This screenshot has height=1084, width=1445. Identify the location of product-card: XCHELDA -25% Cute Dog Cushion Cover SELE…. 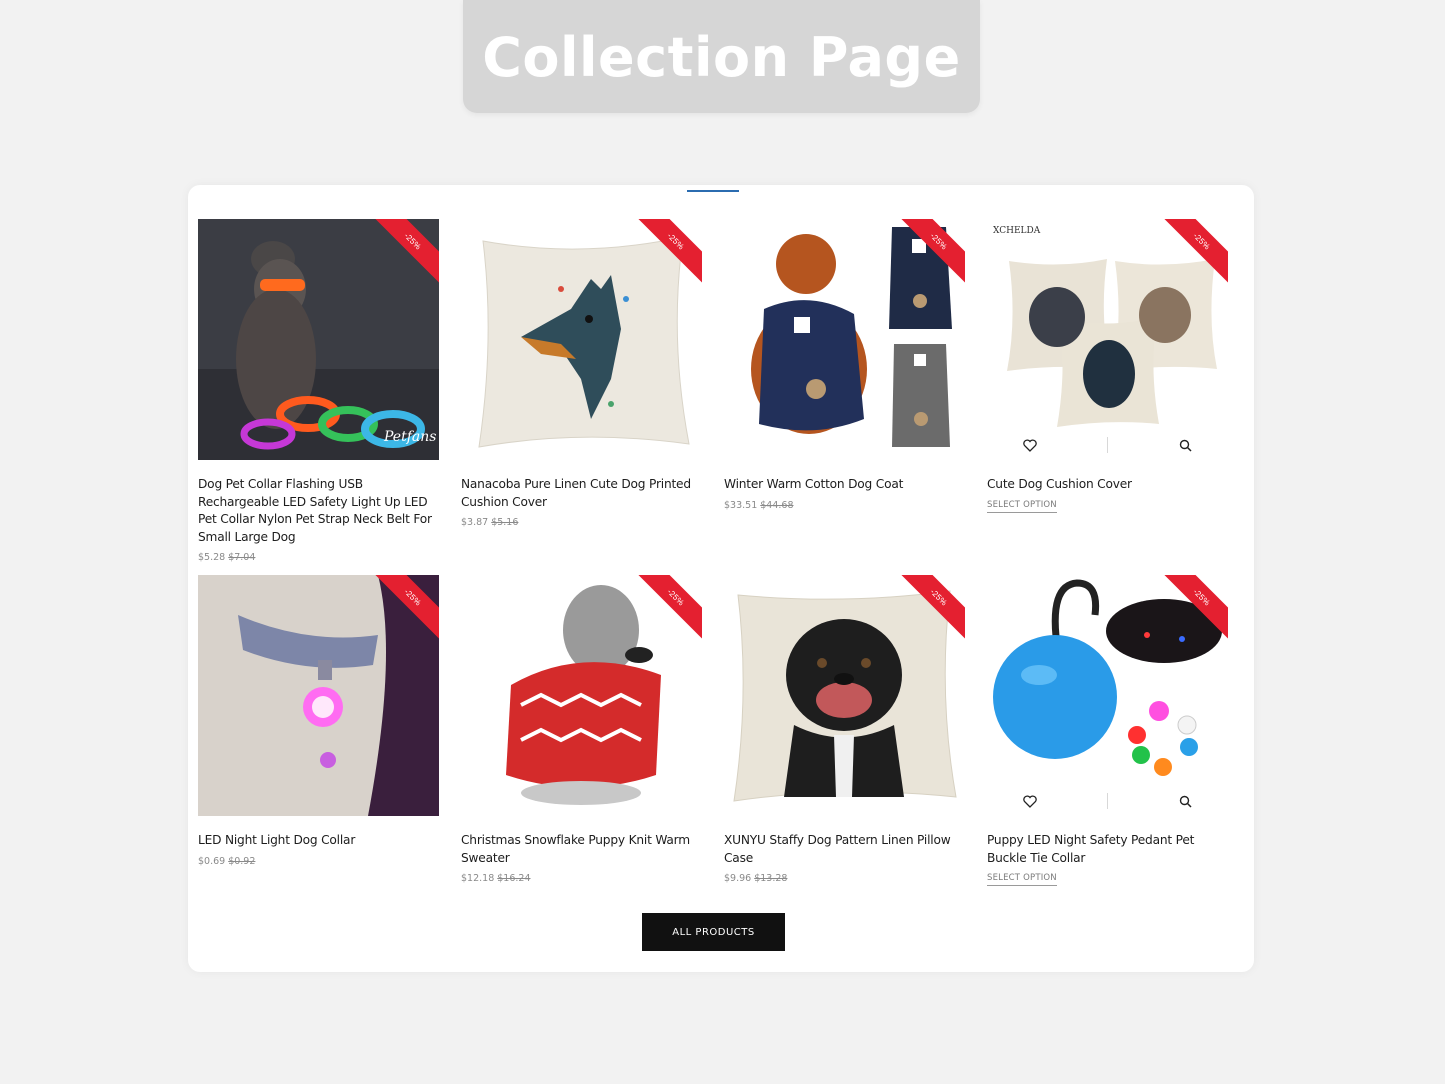
(1107, 366).